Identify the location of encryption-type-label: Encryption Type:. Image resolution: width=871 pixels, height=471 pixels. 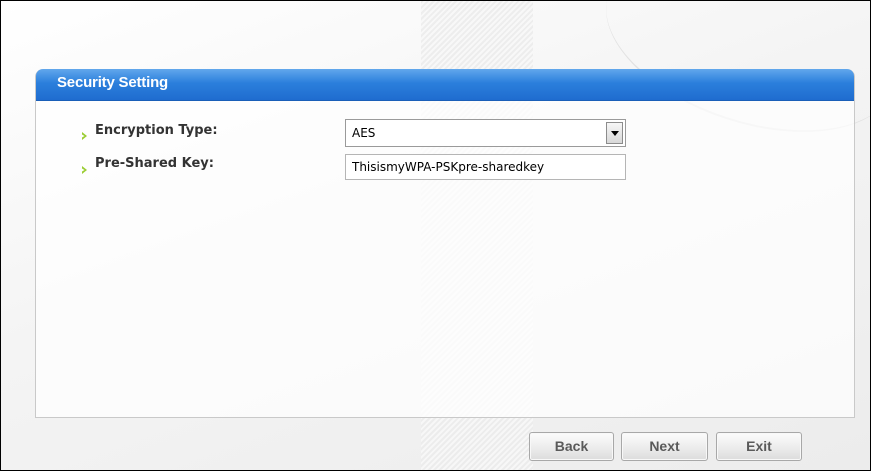
(156, 130).